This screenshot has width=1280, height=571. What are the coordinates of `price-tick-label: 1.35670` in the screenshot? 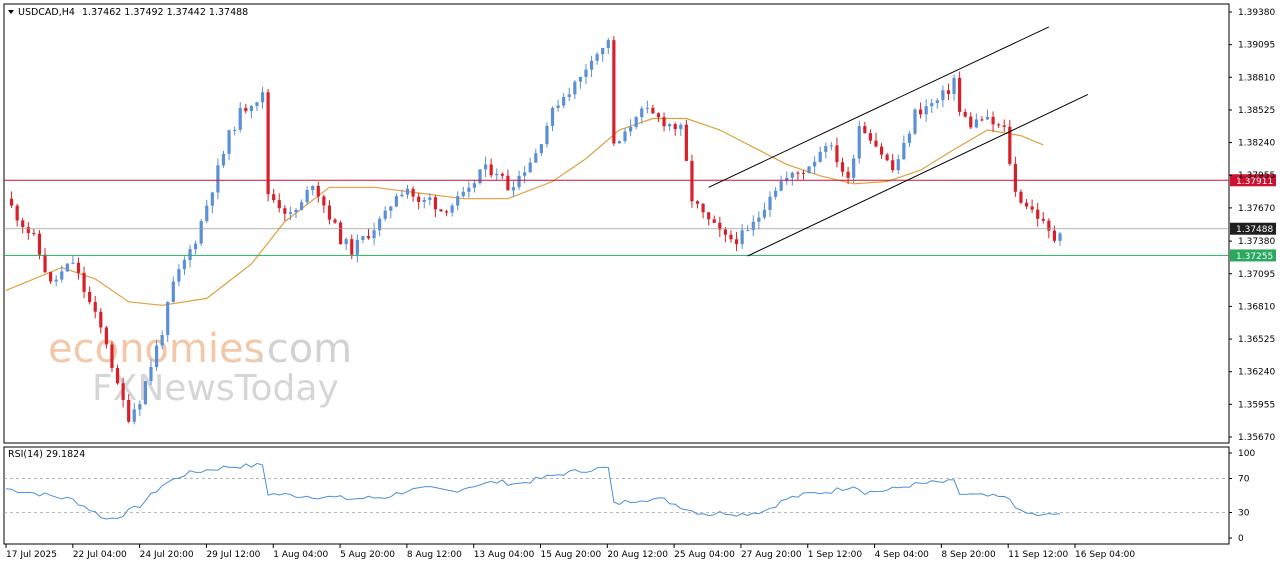 It's located at (1256, 438).